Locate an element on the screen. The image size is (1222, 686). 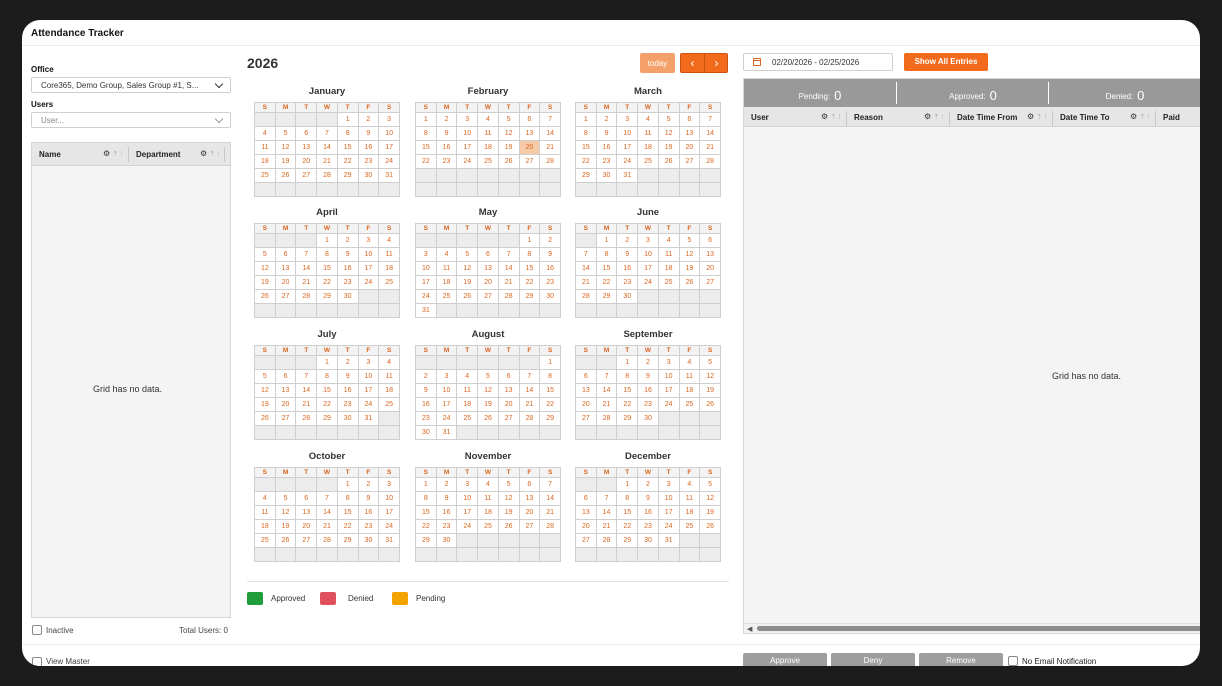
calendar-day: 15 is located at coordinates (327, 390).